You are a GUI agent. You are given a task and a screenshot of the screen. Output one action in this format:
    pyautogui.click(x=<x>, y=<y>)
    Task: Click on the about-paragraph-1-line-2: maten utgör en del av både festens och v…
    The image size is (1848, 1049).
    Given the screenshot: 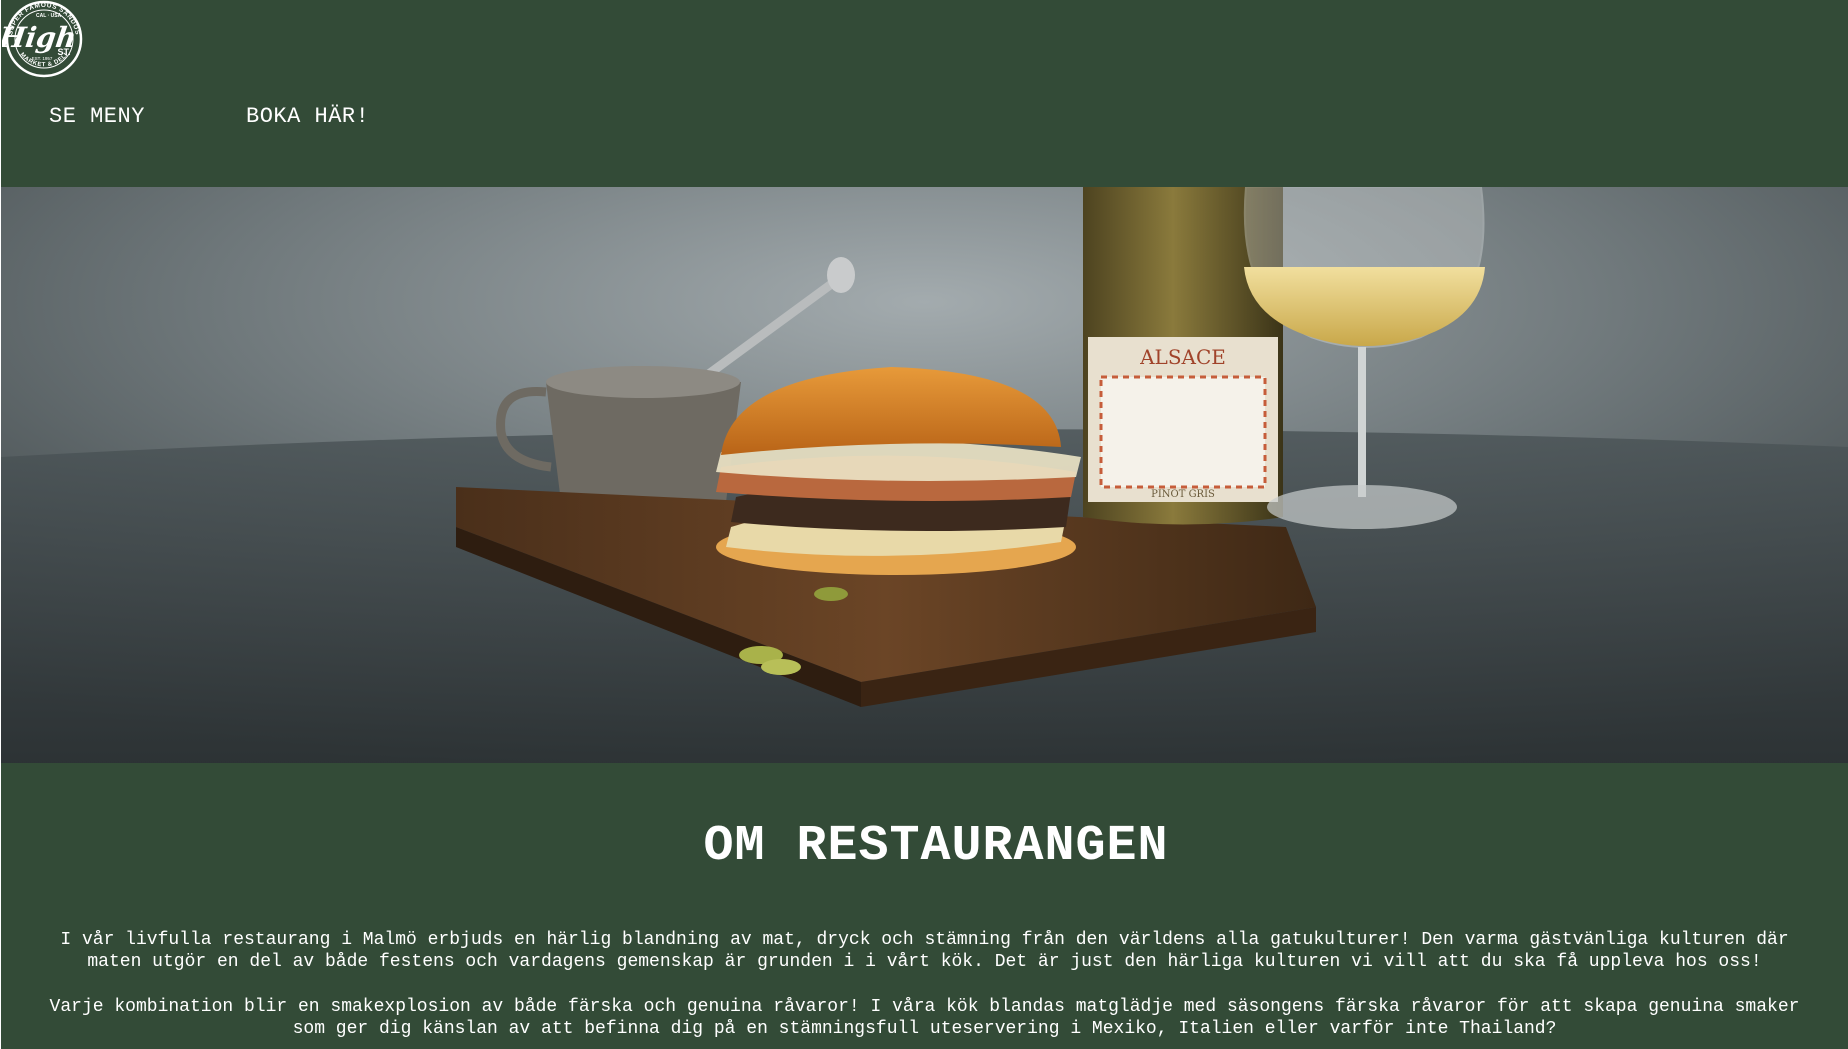 What is the action you would take?
    pyautogui.click(x=924, y=962)
    